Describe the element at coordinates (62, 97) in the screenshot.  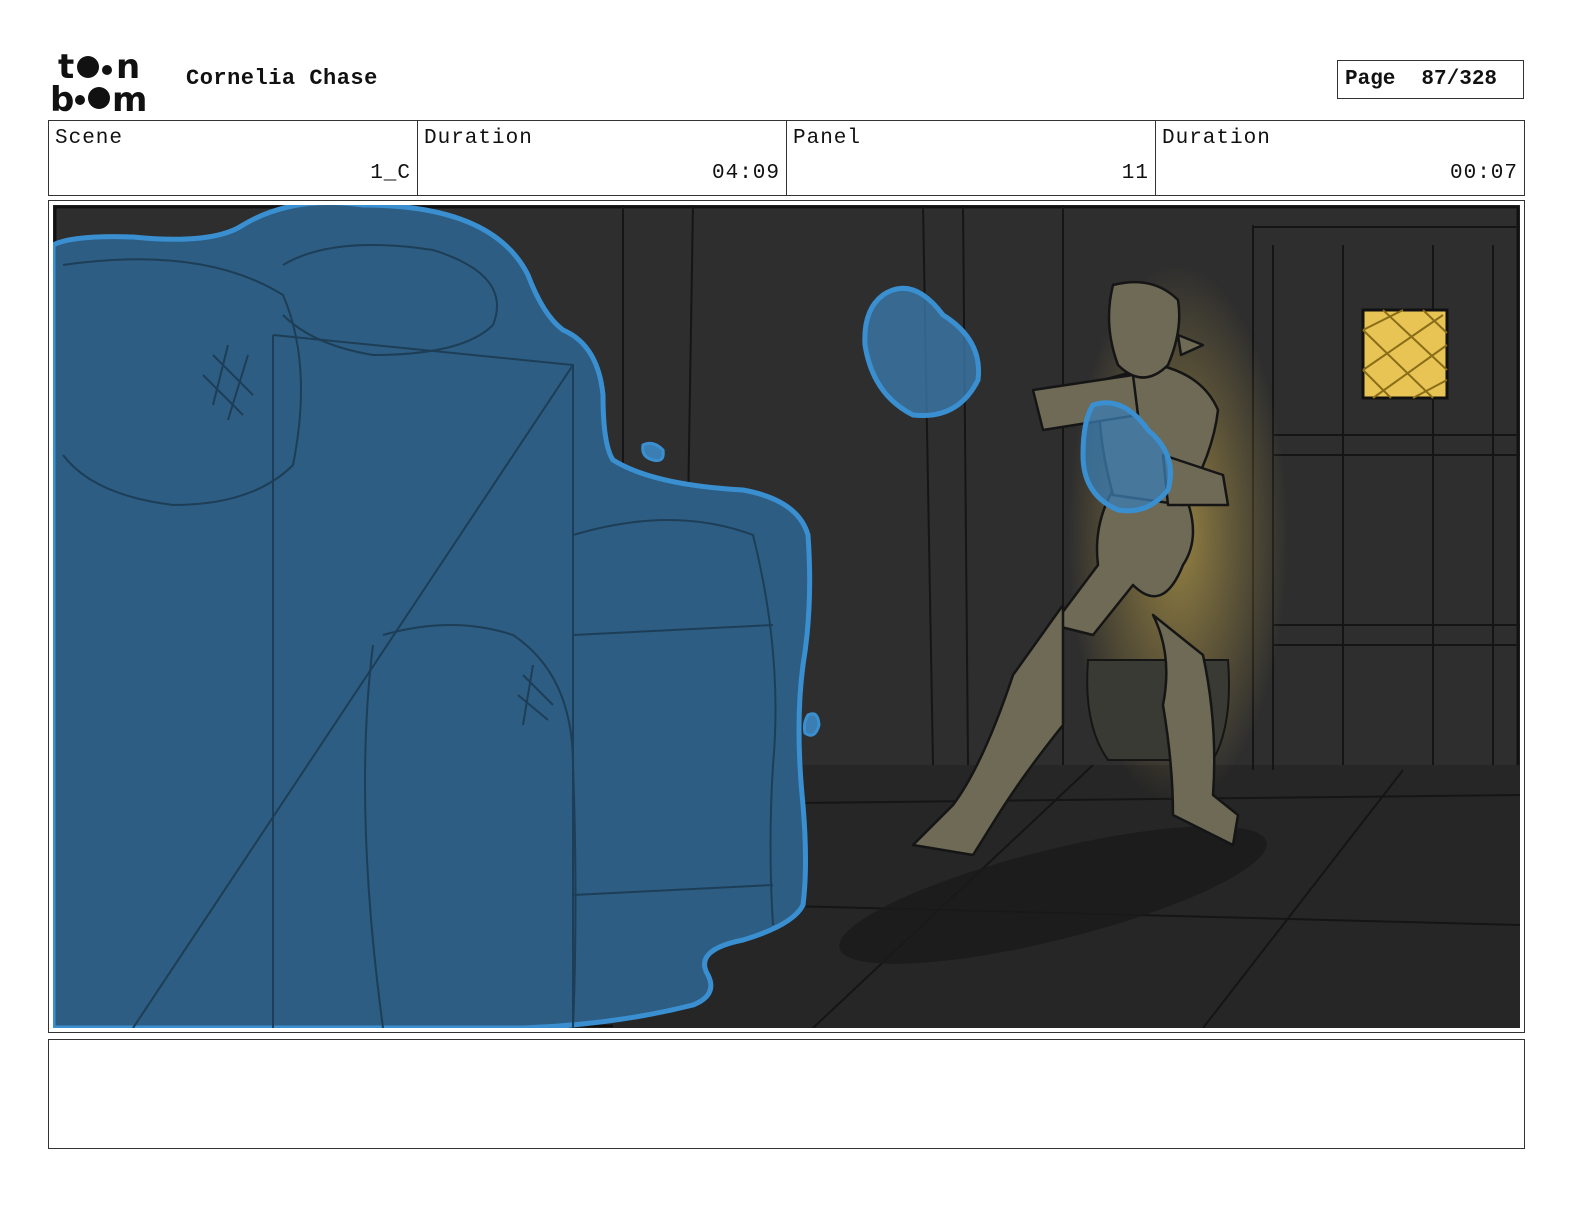
I see `svg-text: b` at that location.